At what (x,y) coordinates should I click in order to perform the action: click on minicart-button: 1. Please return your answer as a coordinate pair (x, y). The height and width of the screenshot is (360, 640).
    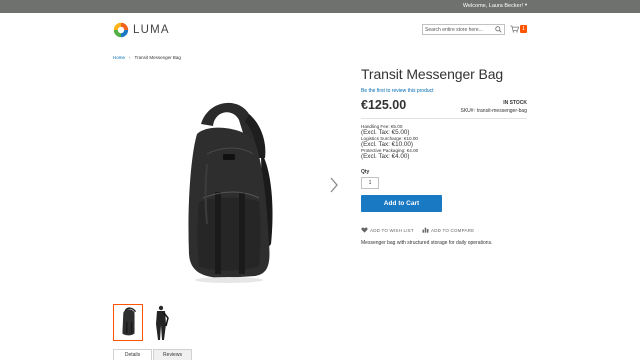
    Looking at the image, I should click on (519, 29).